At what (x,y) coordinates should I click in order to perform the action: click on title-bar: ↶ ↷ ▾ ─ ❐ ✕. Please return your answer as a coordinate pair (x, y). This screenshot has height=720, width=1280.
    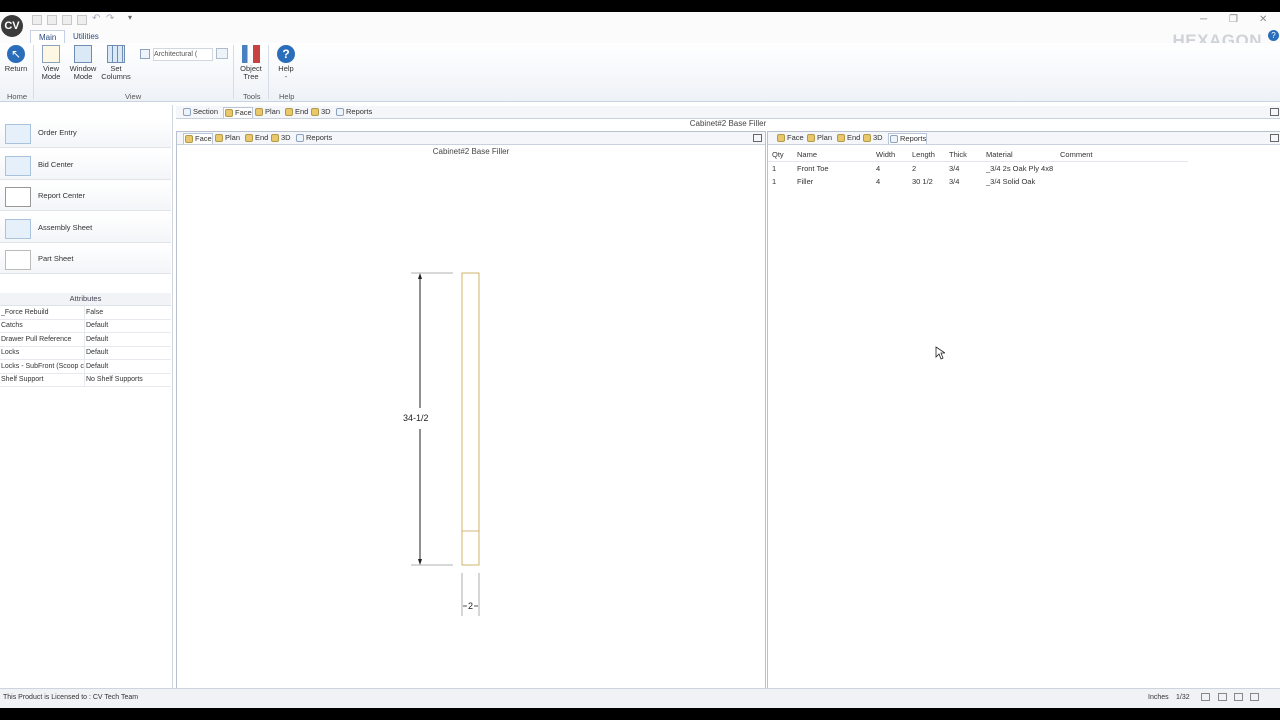
    Looking at the image, I should click on (640, 21).